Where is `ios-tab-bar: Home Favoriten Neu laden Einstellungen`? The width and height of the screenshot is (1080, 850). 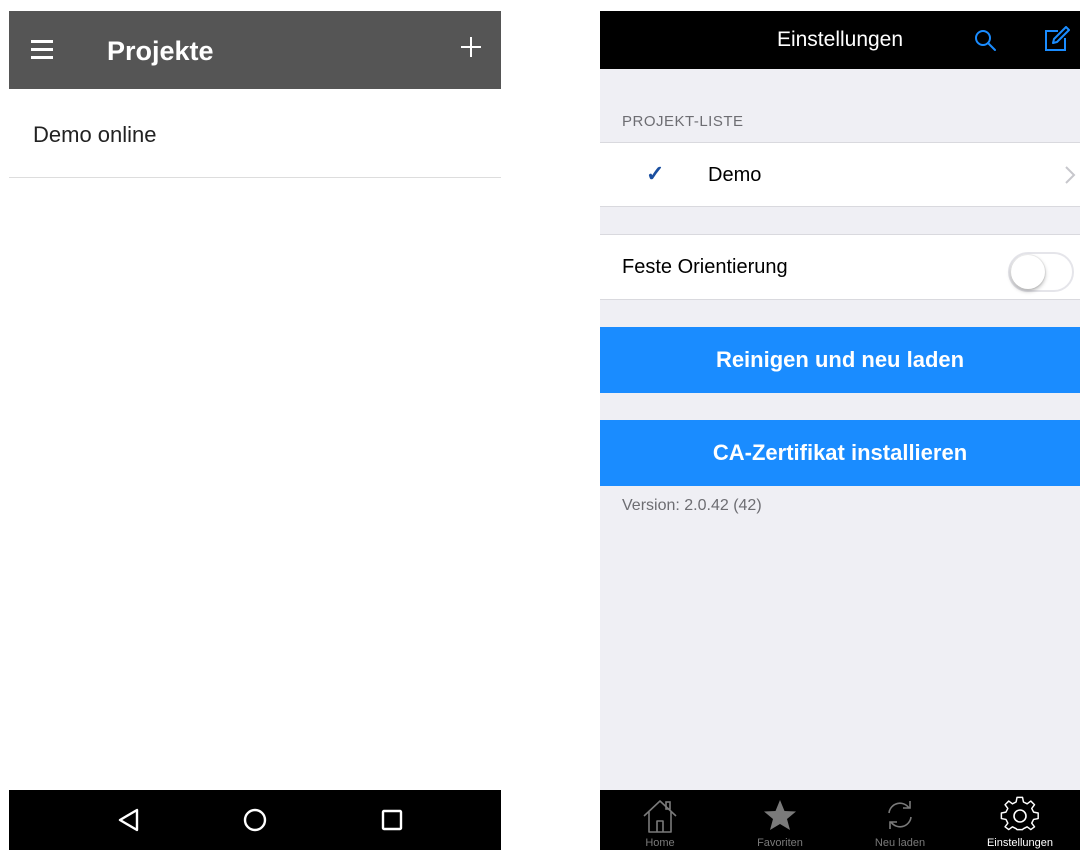
ios-tab-bar: Home Favoriten Neu laden Einstellungen is located at coordinates (840, 820).